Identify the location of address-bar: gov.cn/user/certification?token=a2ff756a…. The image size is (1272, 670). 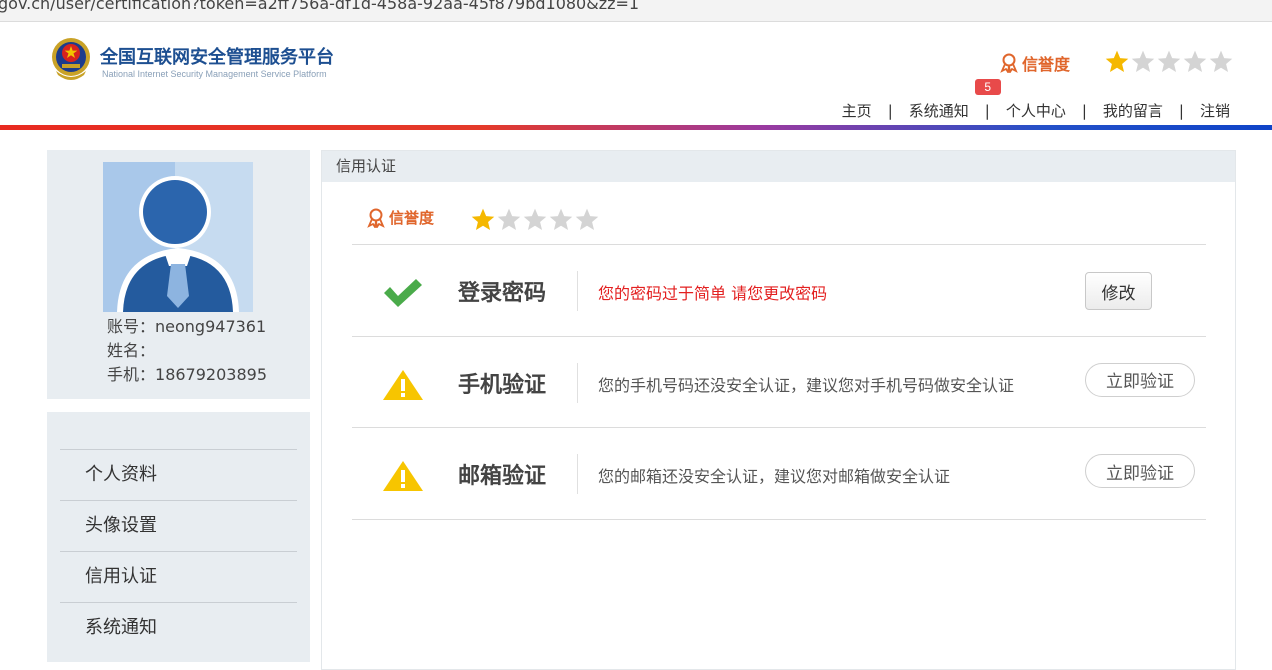
(636, 11).